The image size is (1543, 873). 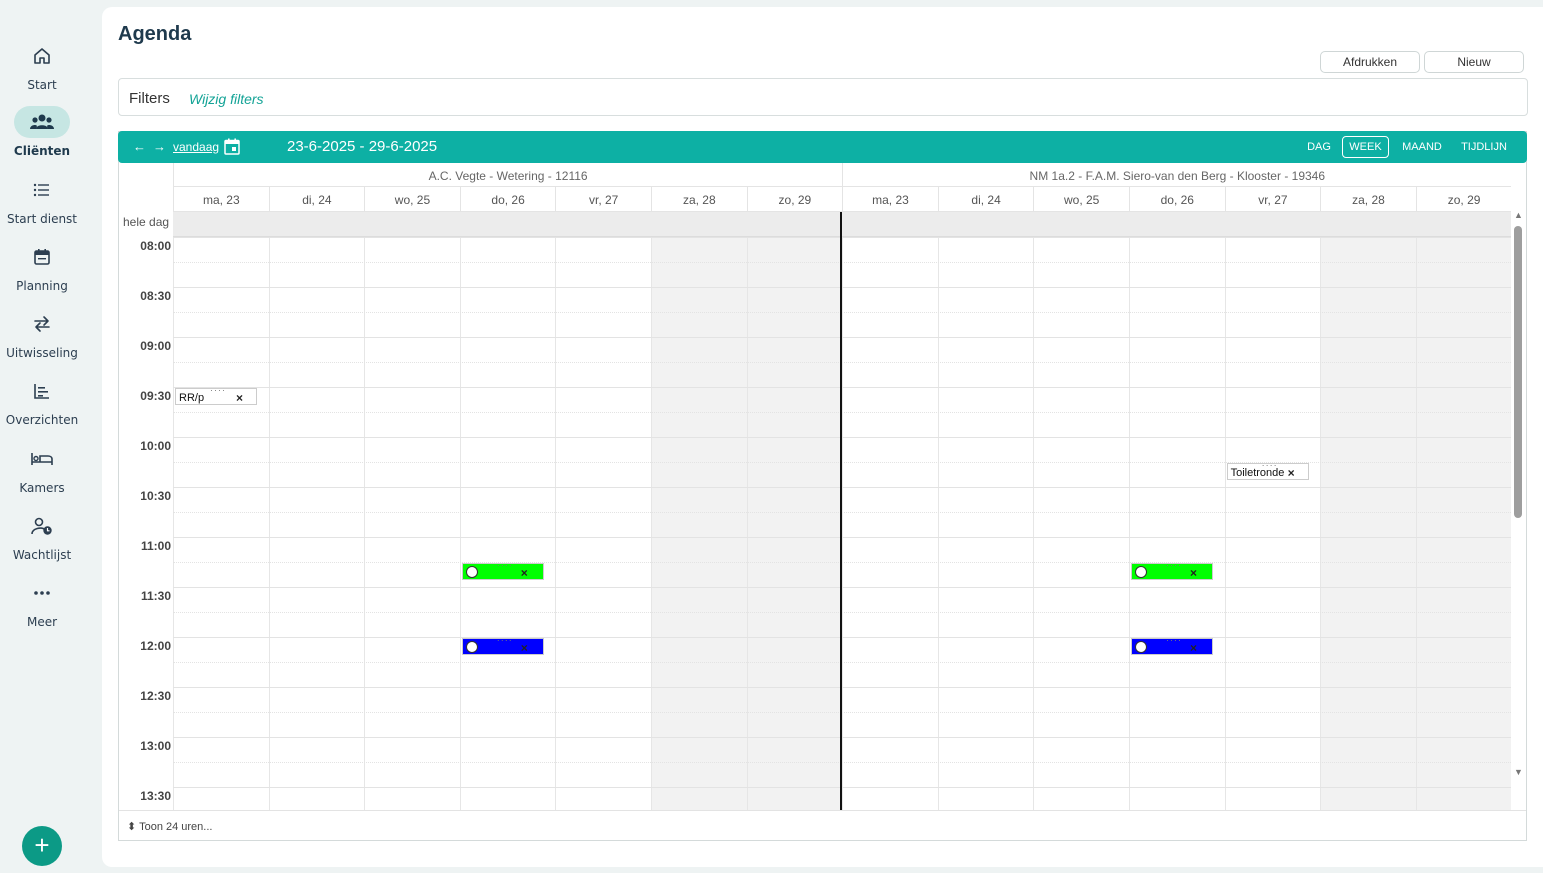 I want to click on scrollbar-thumb, so click(x=1518, y=372).